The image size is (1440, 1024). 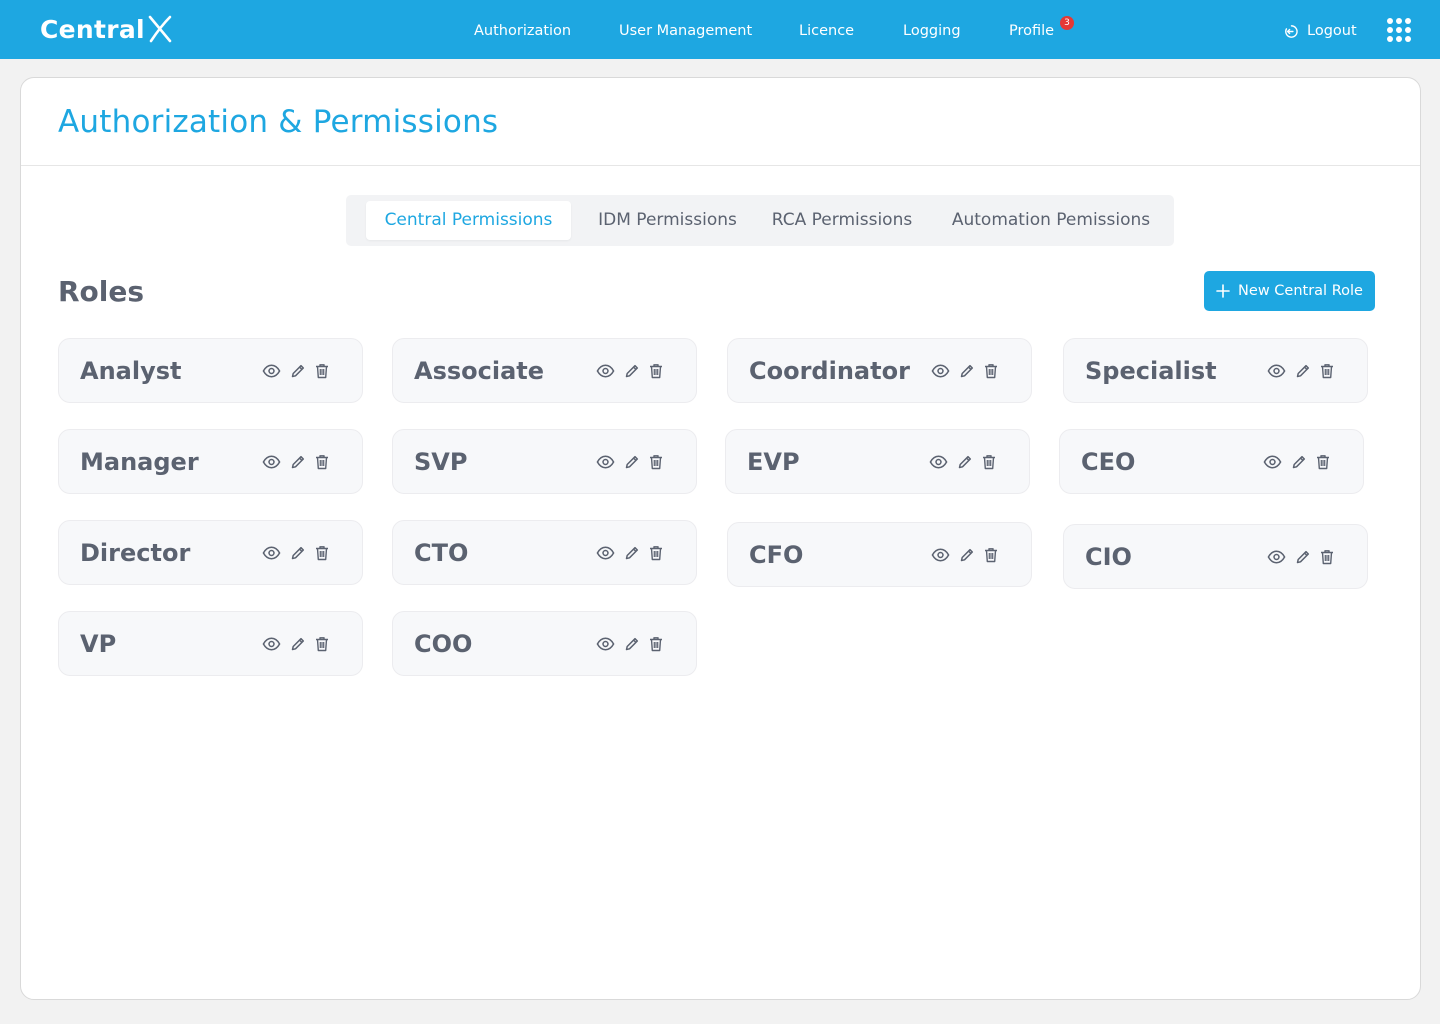 I want to click on tab-rca-permissions: RCA Permissions, so click(x=842, y=220).